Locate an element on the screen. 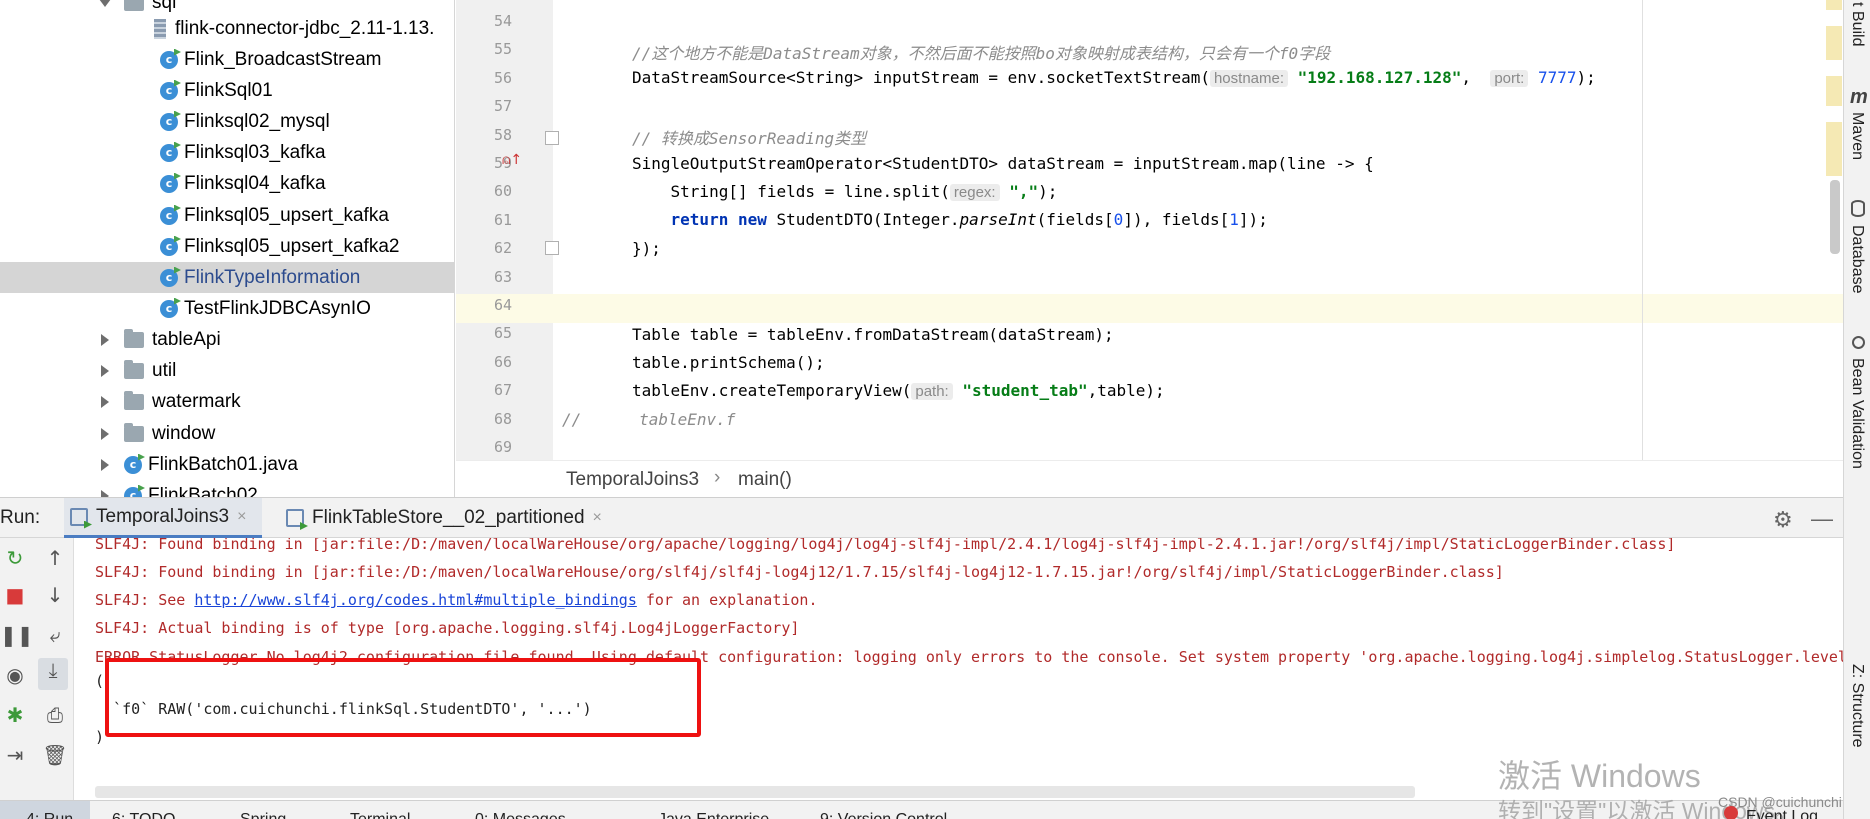 Image resolution: width=1870 pixels, height=819 pixels. breadcrumb-method: main() is located at coordinates (765, 480).